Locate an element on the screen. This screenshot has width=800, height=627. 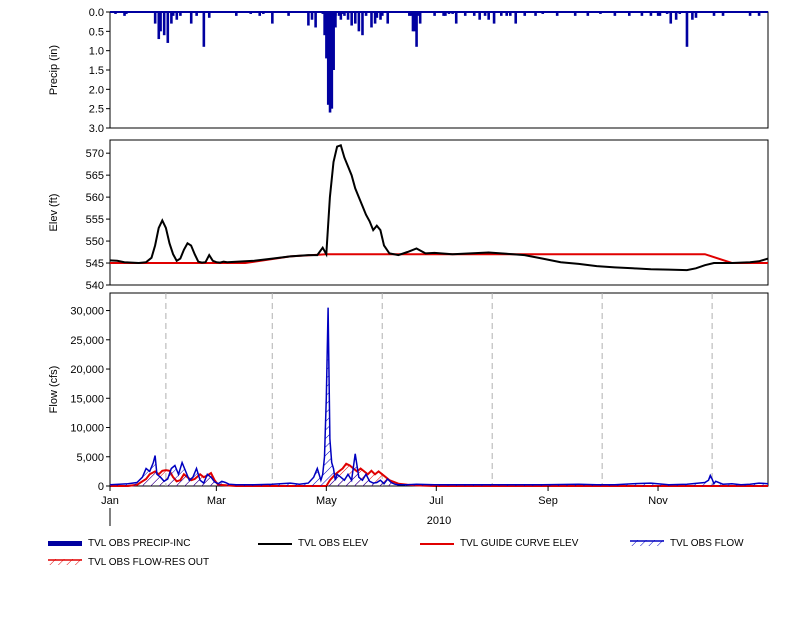
x-tick-label: May is located at coordinates (326, 501).